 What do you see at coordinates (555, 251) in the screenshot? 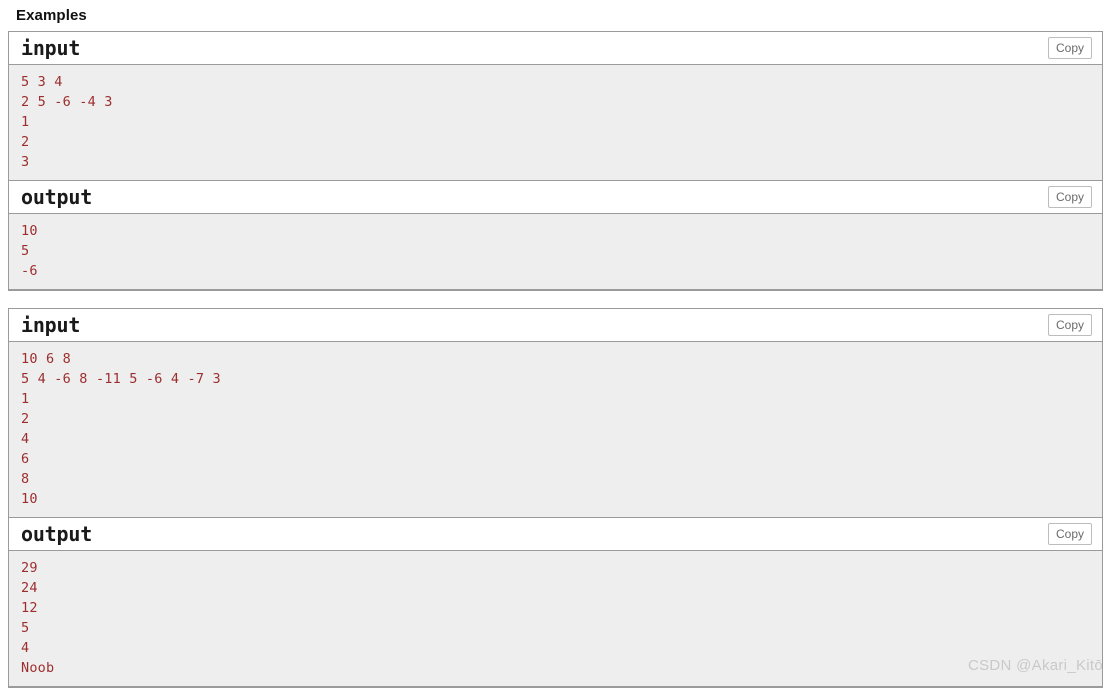
I see `output-code-body: 10 5 -6` at bounding box center [555, 251].